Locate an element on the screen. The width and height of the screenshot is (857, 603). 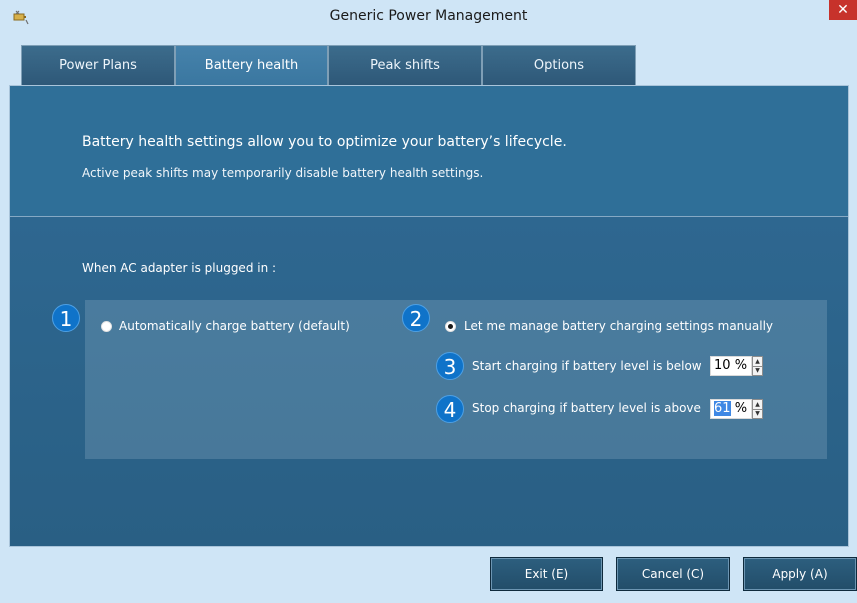
start-threshold-input: 10 % is located at coordinates (731, 366).